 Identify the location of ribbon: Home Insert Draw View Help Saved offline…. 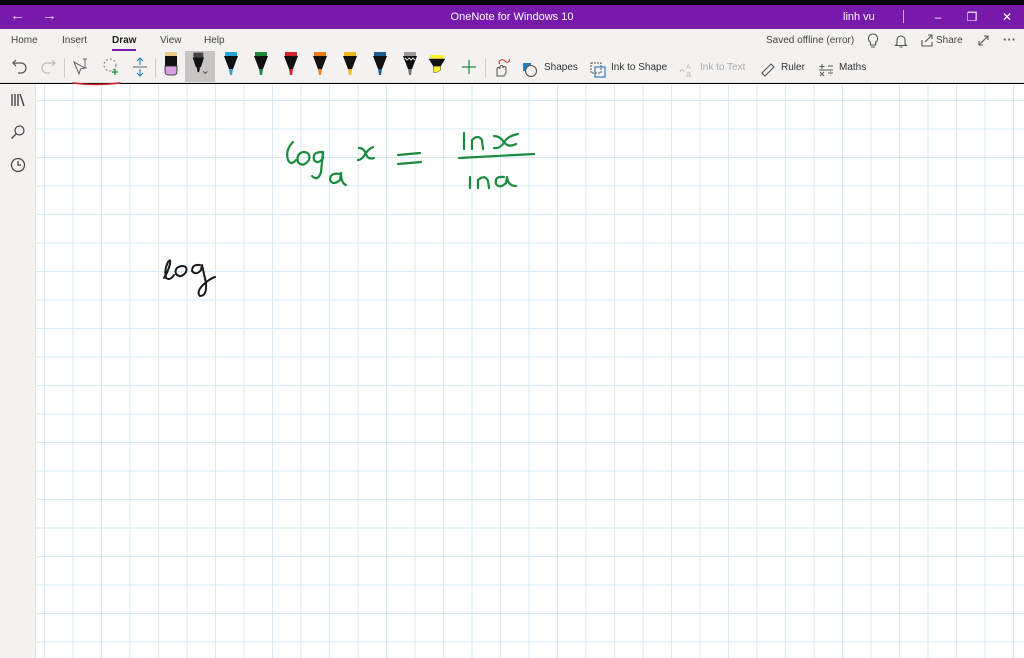
(512, 56).